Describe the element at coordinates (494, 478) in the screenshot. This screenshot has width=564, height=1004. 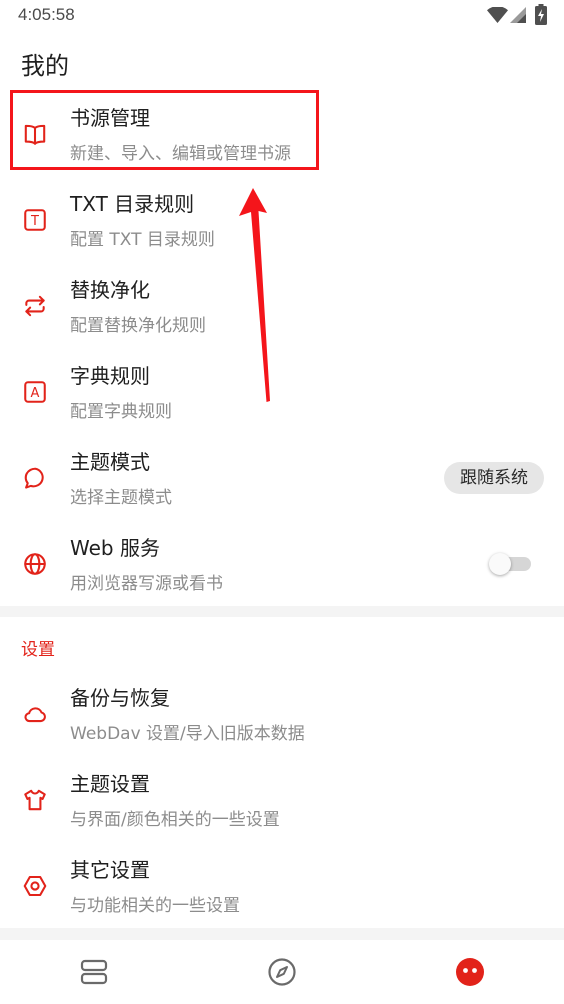
I see `theme-mode-value-button: 跟随系统` at that location.